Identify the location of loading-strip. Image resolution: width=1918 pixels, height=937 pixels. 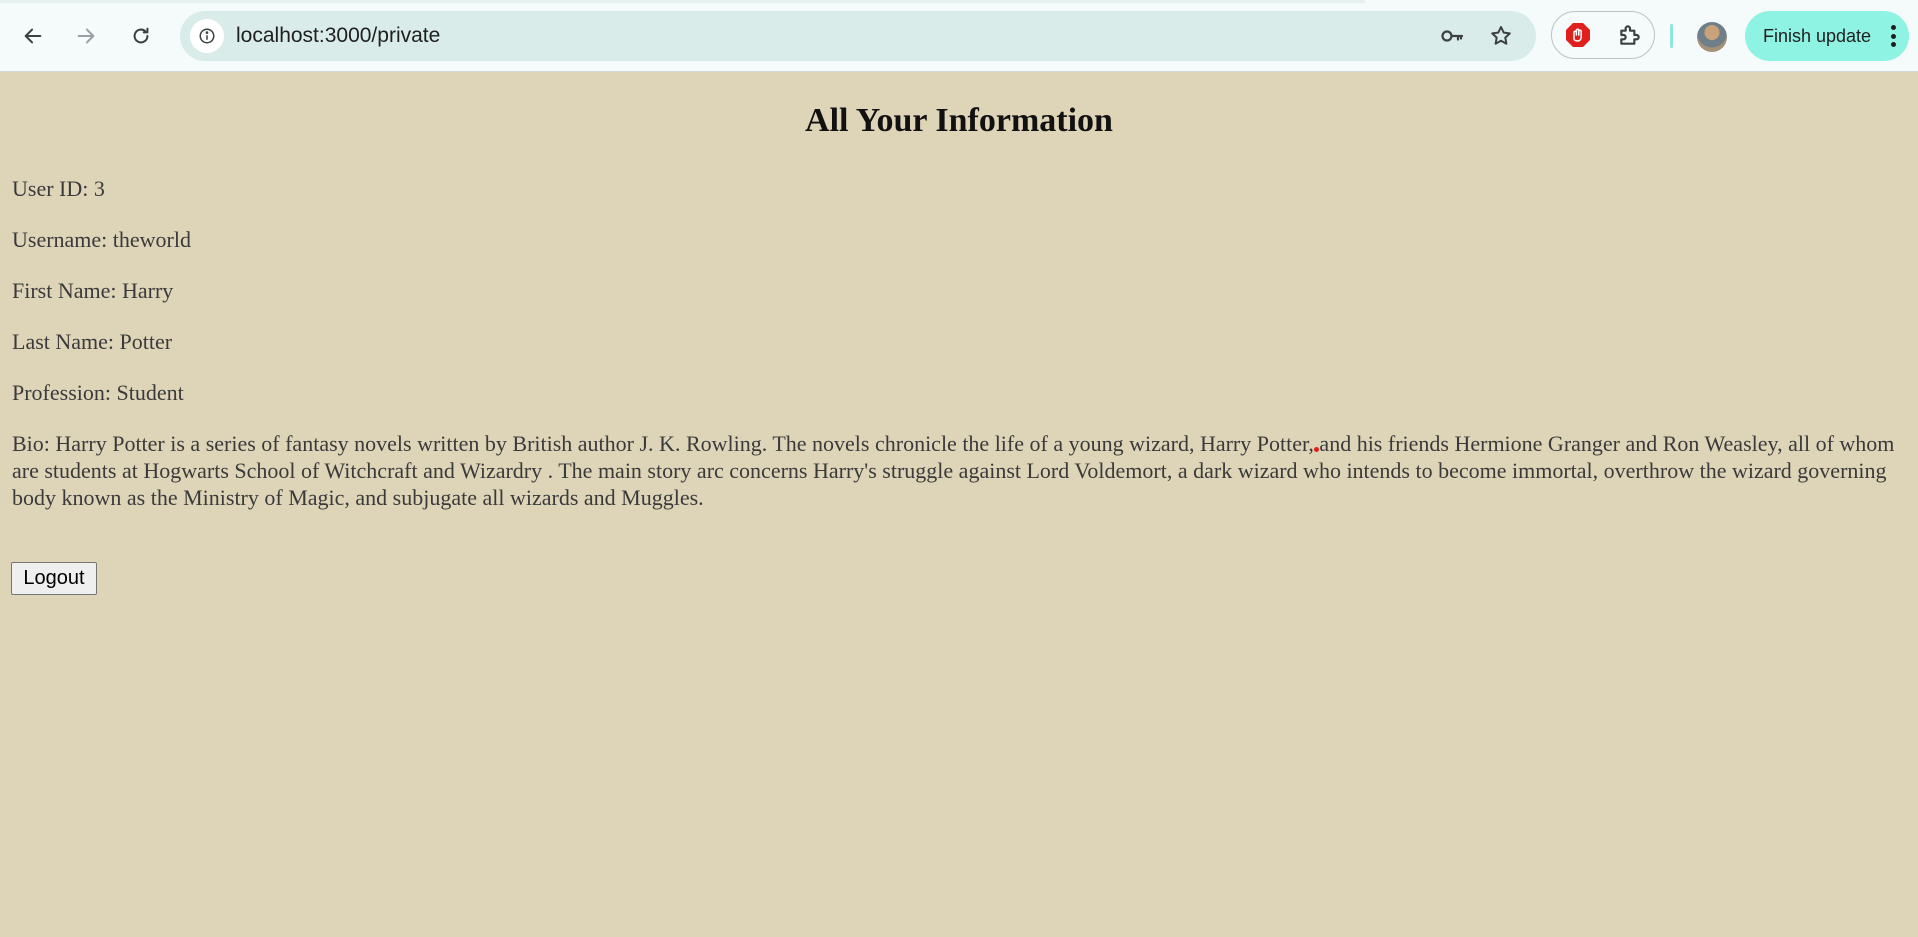
(682, 1).